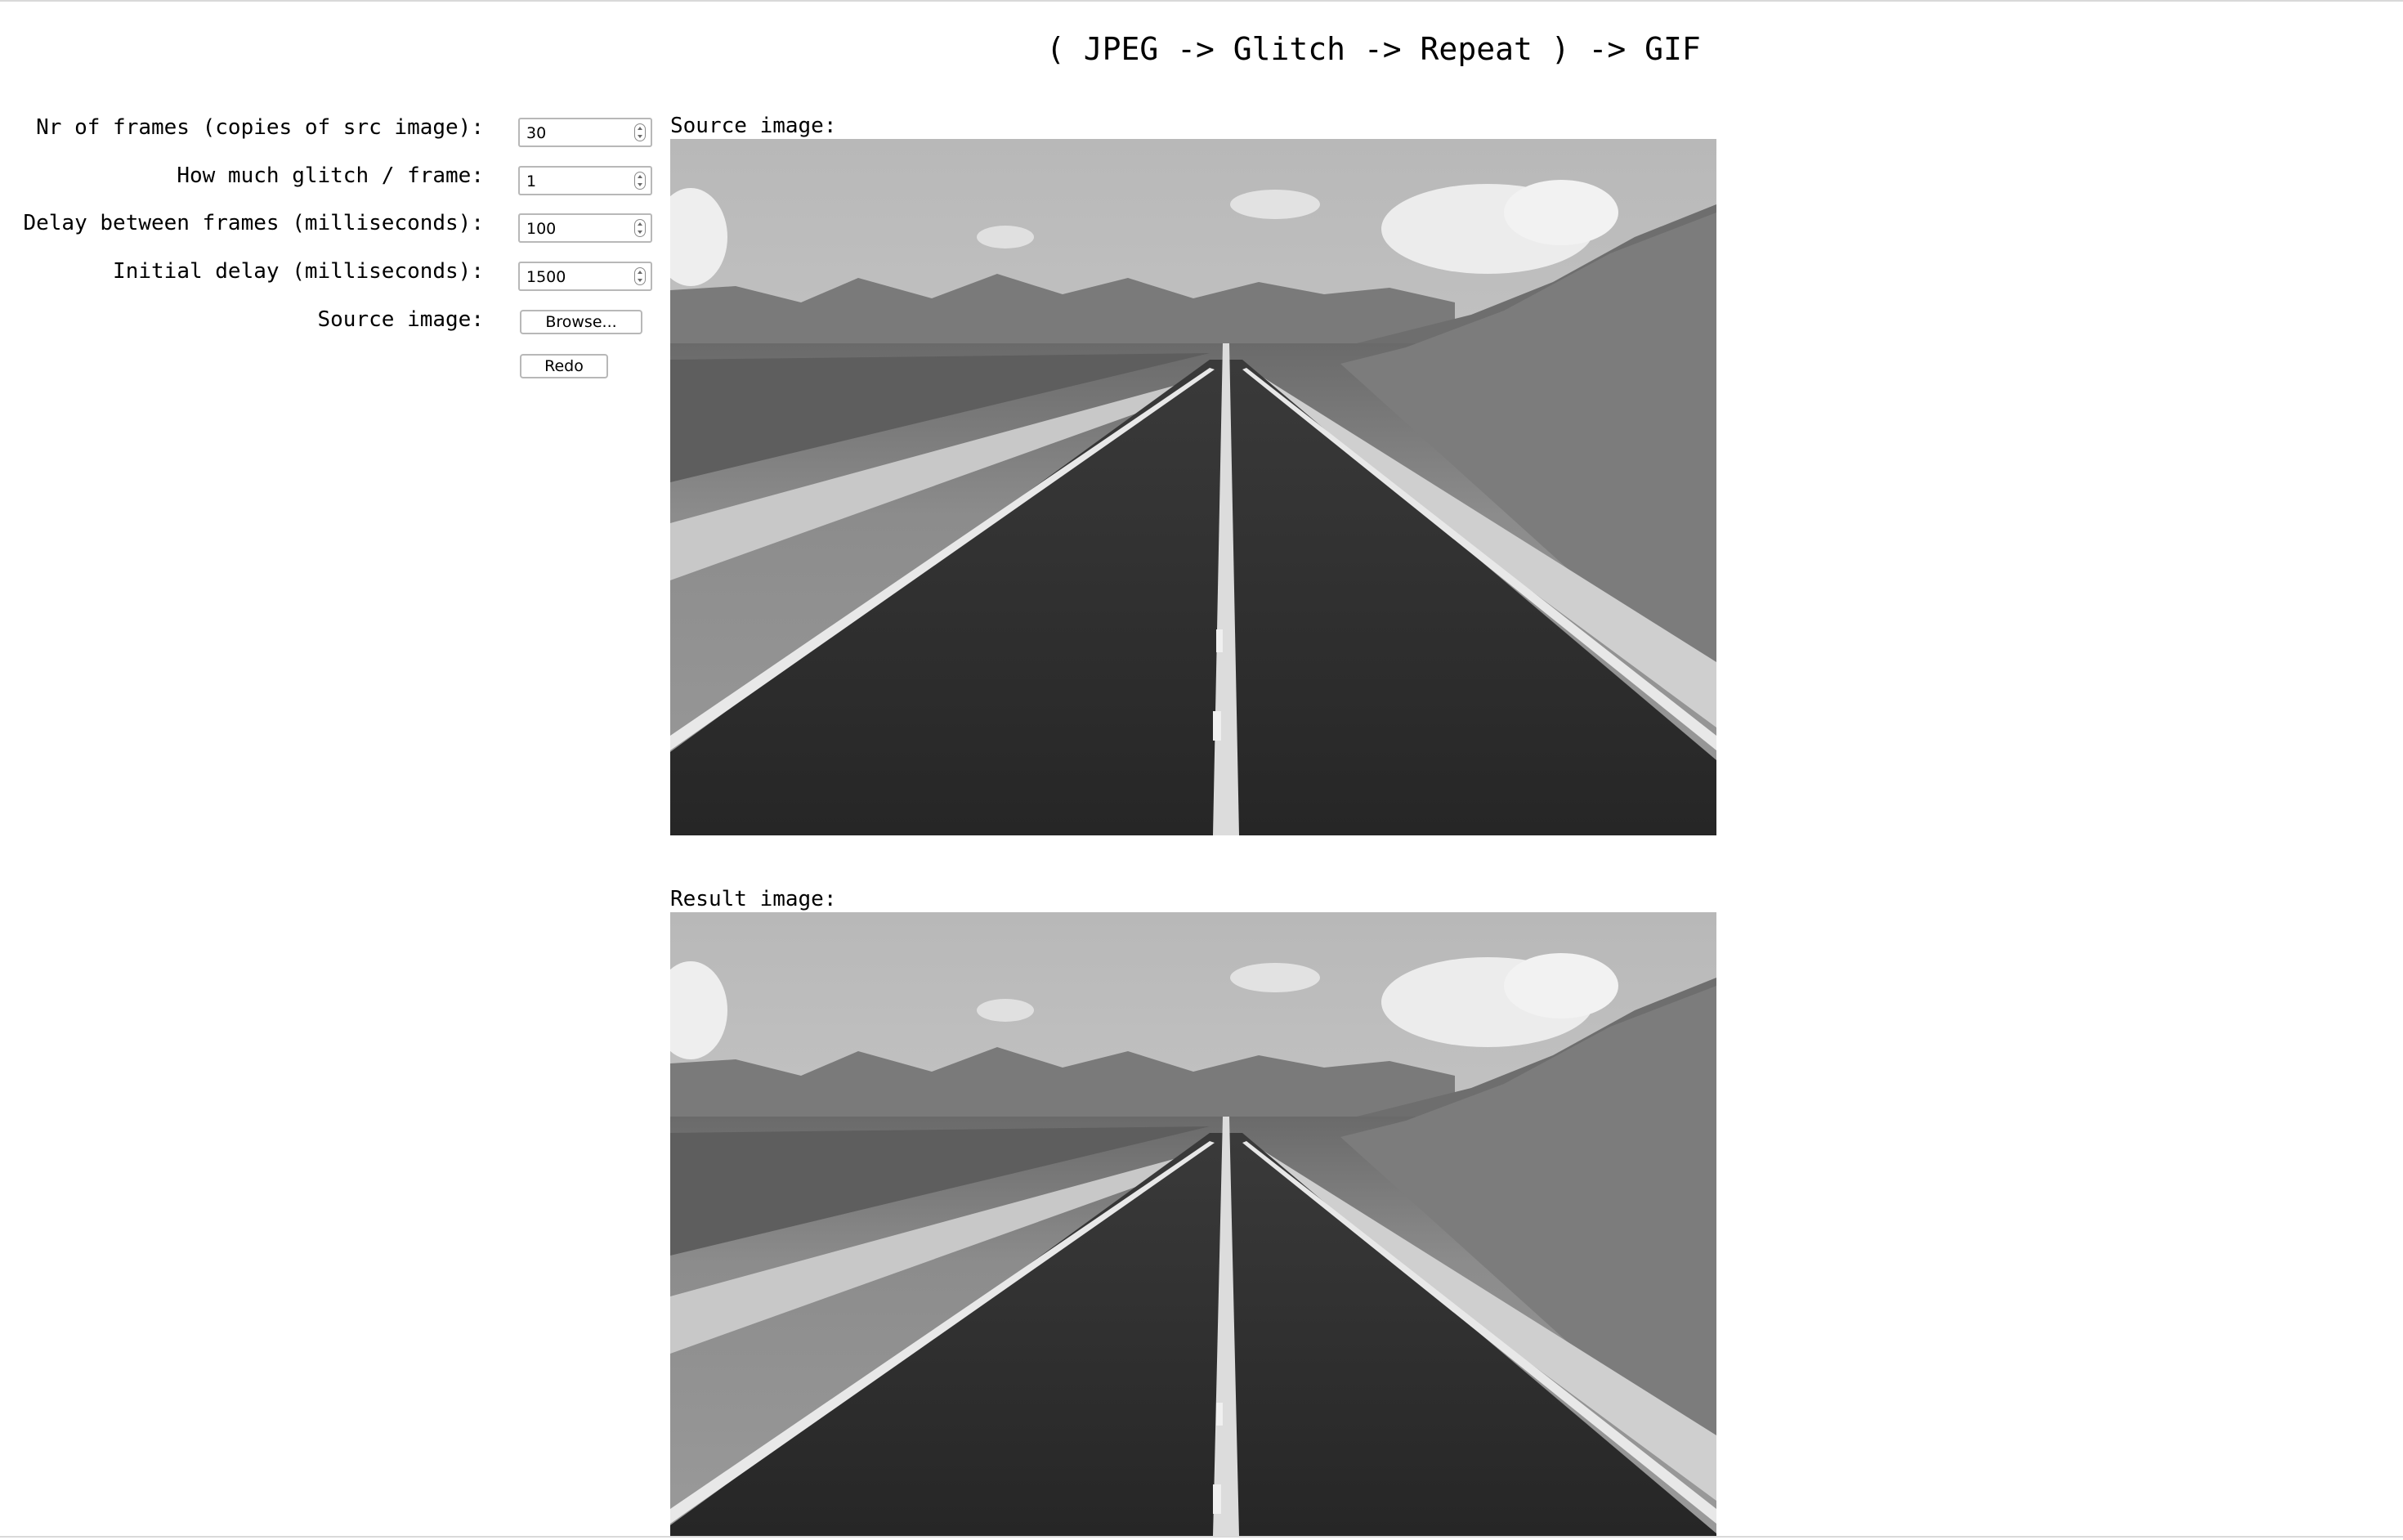 The image size is (2403, 1540). Describe the element at coordinates (299, 272) in the screenshot. I see `initial-delay-label: Initial delay (milliseconds):` at that location.